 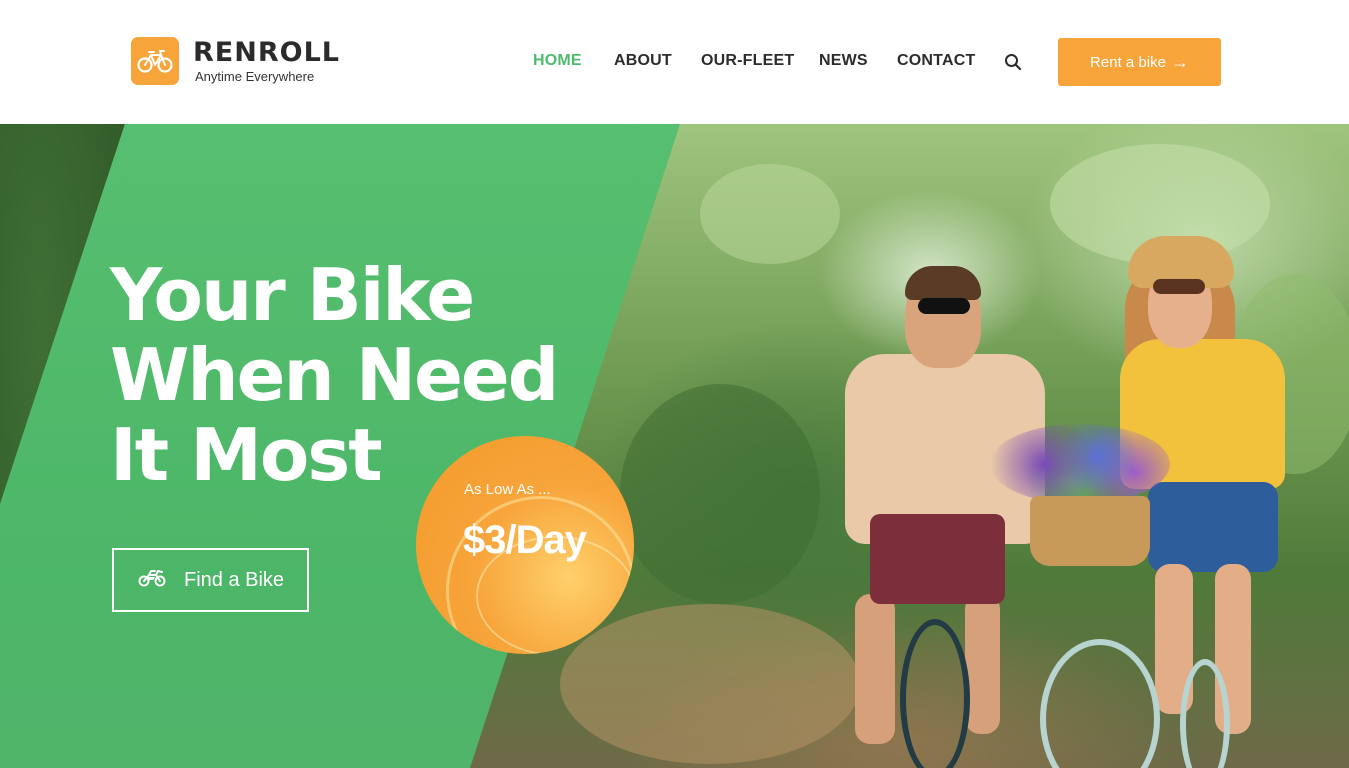 What do you see at coordinates (747, 61) in the screenshot?
I see `nav-item-our-fleet: OUR-FLEET` at bounding box center [747, 61].